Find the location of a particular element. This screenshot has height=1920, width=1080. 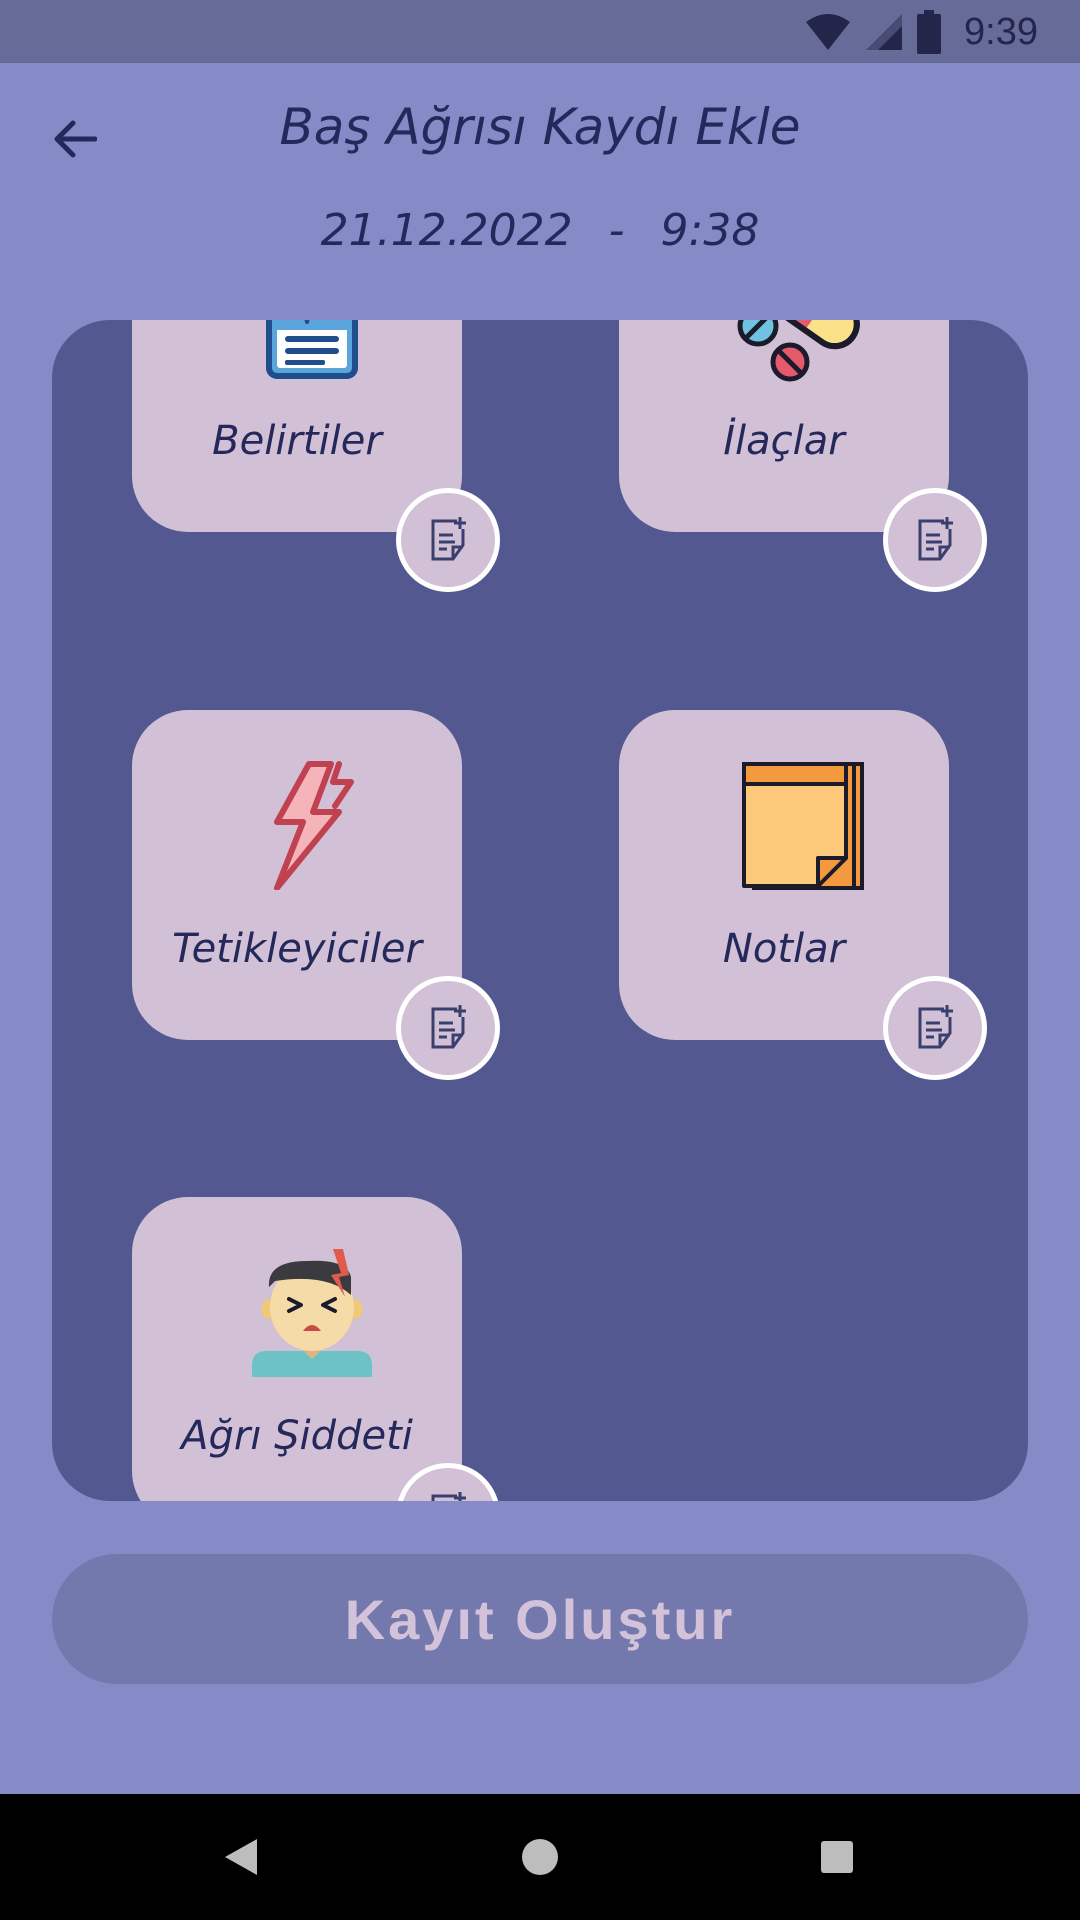

status-icons: 9:39 is located at coordinates (921, 32).